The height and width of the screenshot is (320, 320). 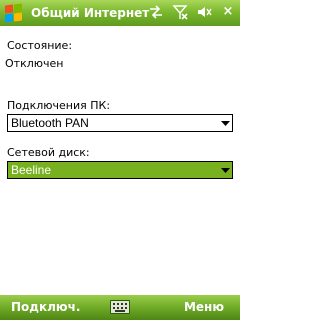 I want to click on menu-softkey: Меню, so click(x=204, y=307).